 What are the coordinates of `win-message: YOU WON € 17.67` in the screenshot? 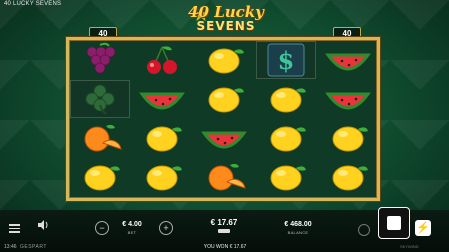 It's located at (225, 247).